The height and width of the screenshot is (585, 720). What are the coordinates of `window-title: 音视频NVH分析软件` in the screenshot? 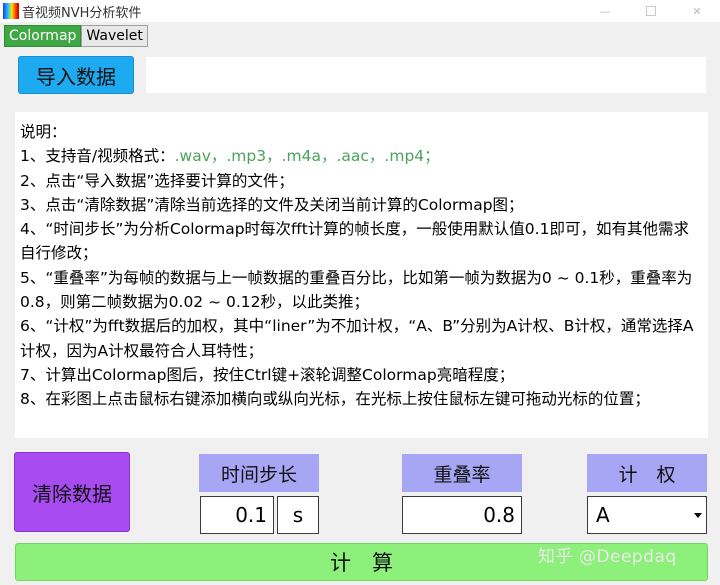 It's located at (82, 13).